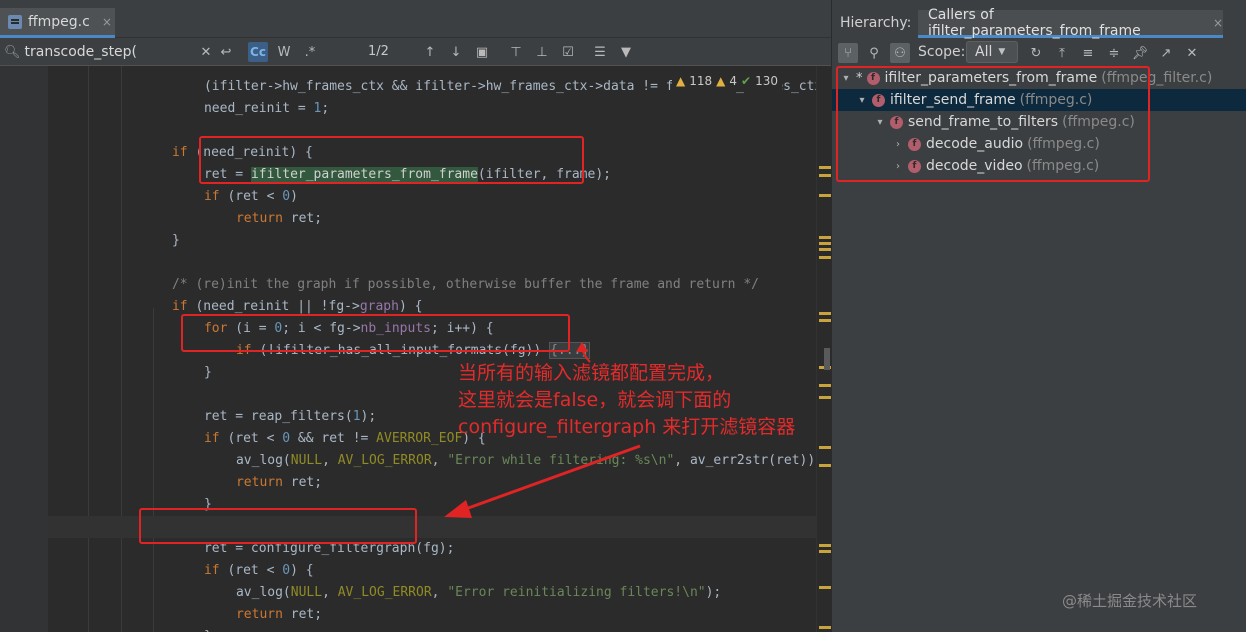 The height and width of the screenshot is (632, 1246). I want to click on editor-tab-bar: ffmpeg.c ×, so click(415, 19).